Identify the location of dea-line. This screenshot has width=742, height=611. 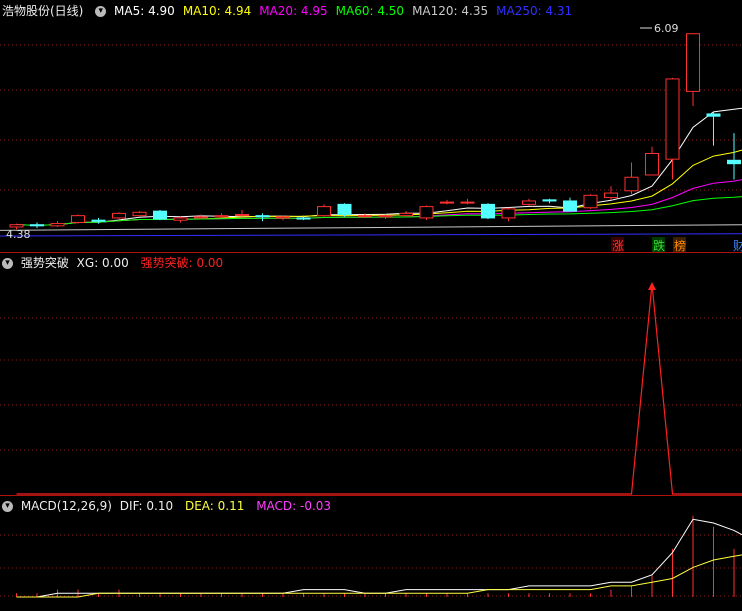
(379, 576).